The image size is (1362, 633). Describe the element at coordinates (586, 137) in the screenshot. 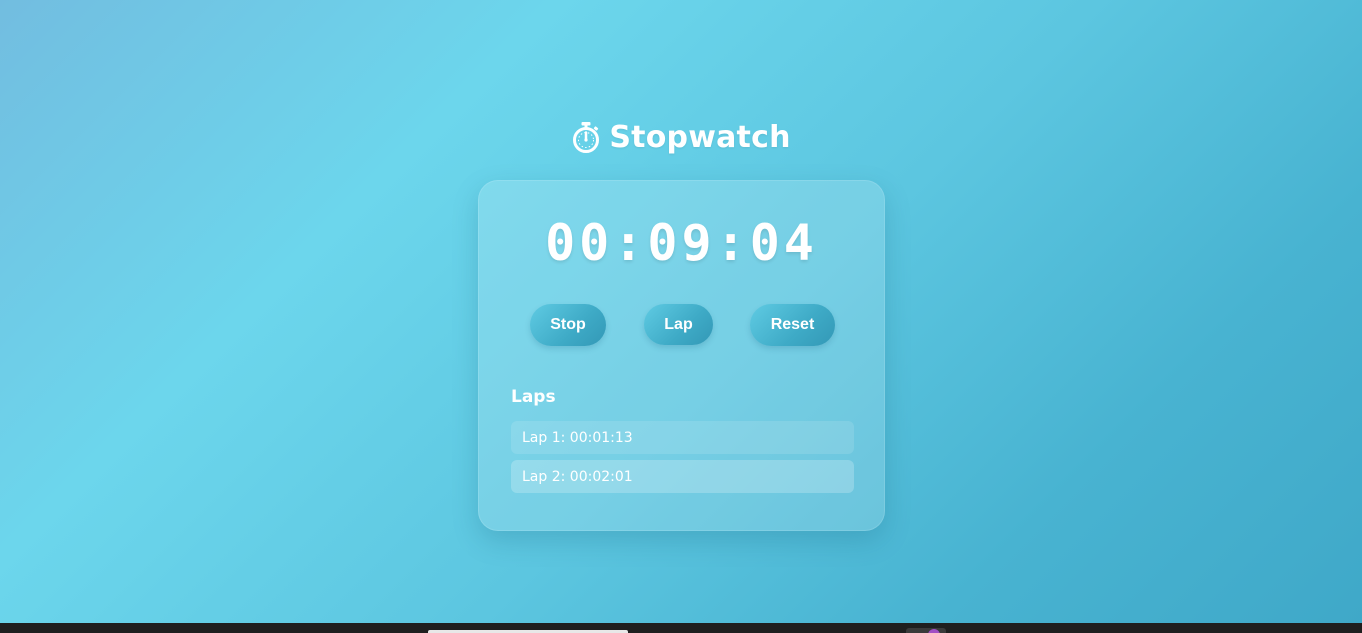

I see `stopwatch-icon` at that location.